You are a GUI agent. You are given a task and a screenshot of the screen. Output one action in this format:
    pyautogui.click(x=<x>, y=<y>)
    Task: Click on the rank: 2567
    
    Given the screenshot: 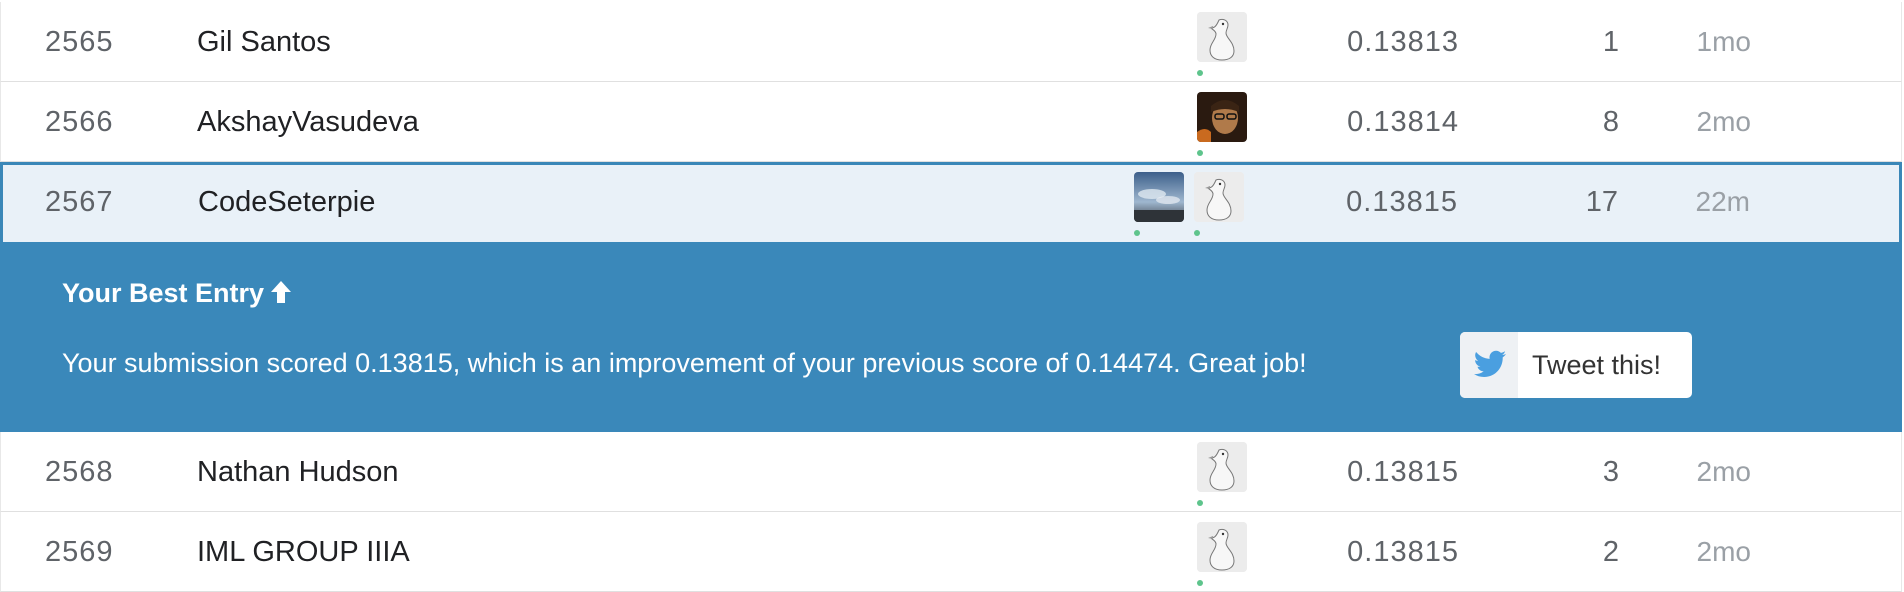 What is the action you would take?
    pyautogui.click(x=79, y=202)
    